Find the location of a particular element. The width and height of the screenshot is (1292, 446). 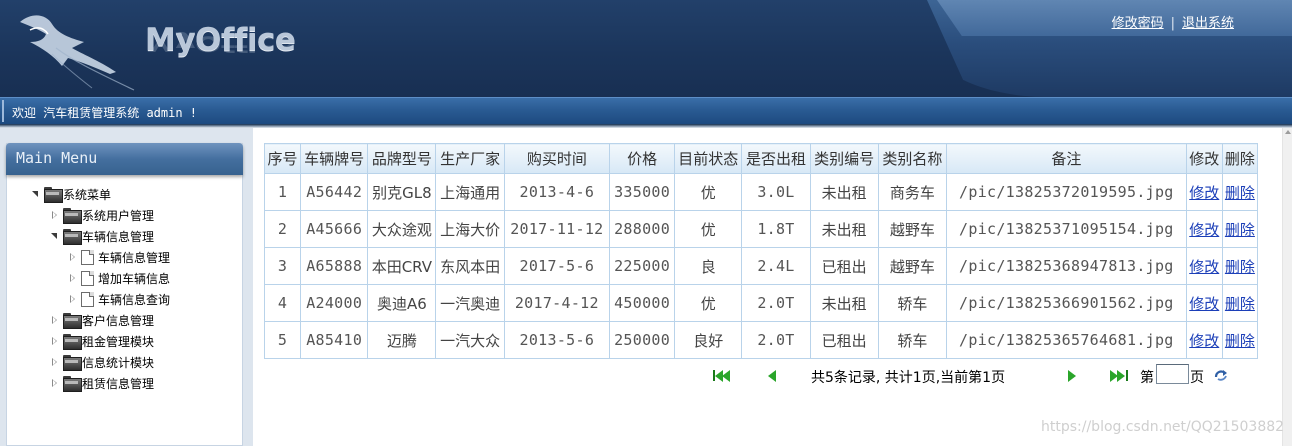

welcome-text: 欢迎 汽车租赁管理系统 admin ! is located at coordinates (105, 113).